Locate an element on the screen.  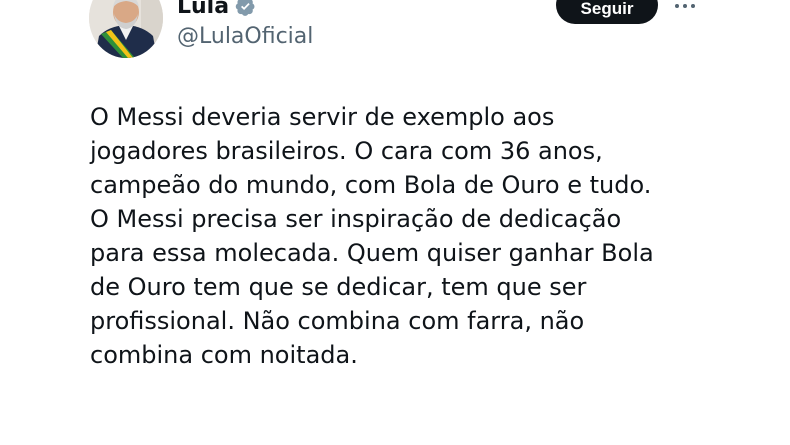
tweet-text-line: de Ouro tem que se dedicar, tem que ser is located at coordinates (338, 287).